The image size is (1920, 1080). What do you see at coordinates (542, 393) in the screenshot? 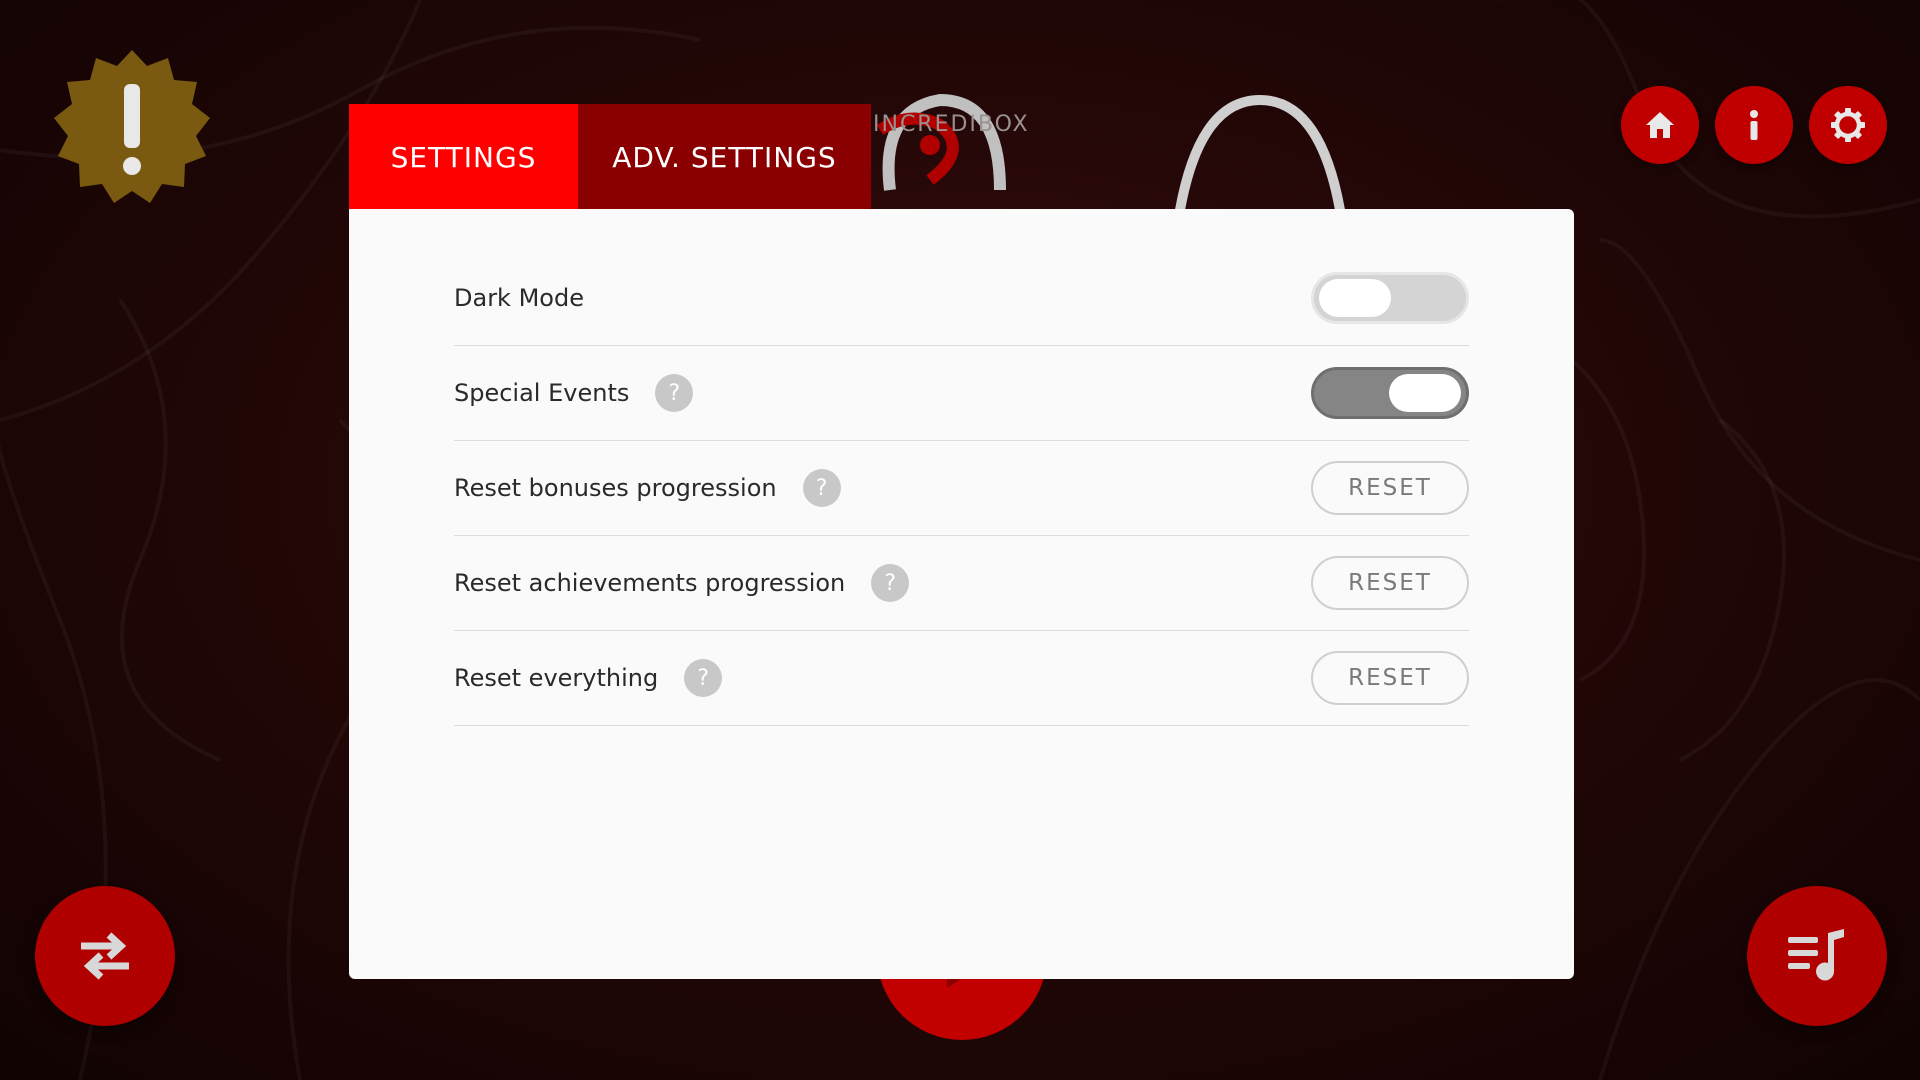
I see `setting-label: Special Events` at bounding box center [542, 393].